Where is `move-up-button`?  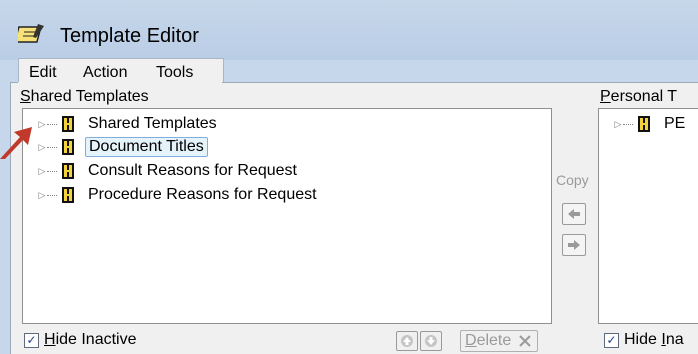
move-up-button is located at coordinates (407, 341).